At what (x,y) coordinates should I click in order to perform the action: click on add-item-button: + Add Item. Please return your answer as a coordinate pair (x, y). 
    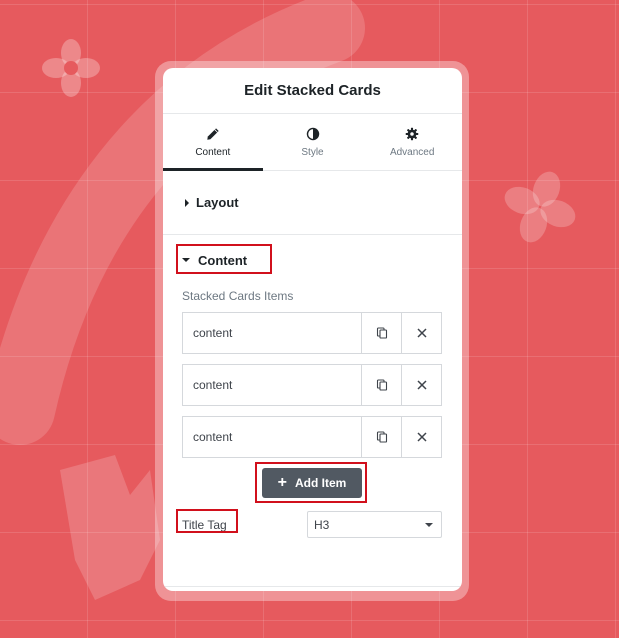
    Looking at the image, I should click on (312, 483).